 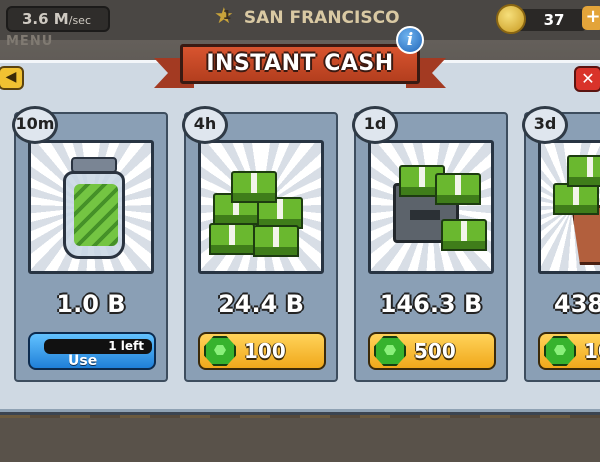 I want to click on add-gold-button: +, so click(x=591, y=18).